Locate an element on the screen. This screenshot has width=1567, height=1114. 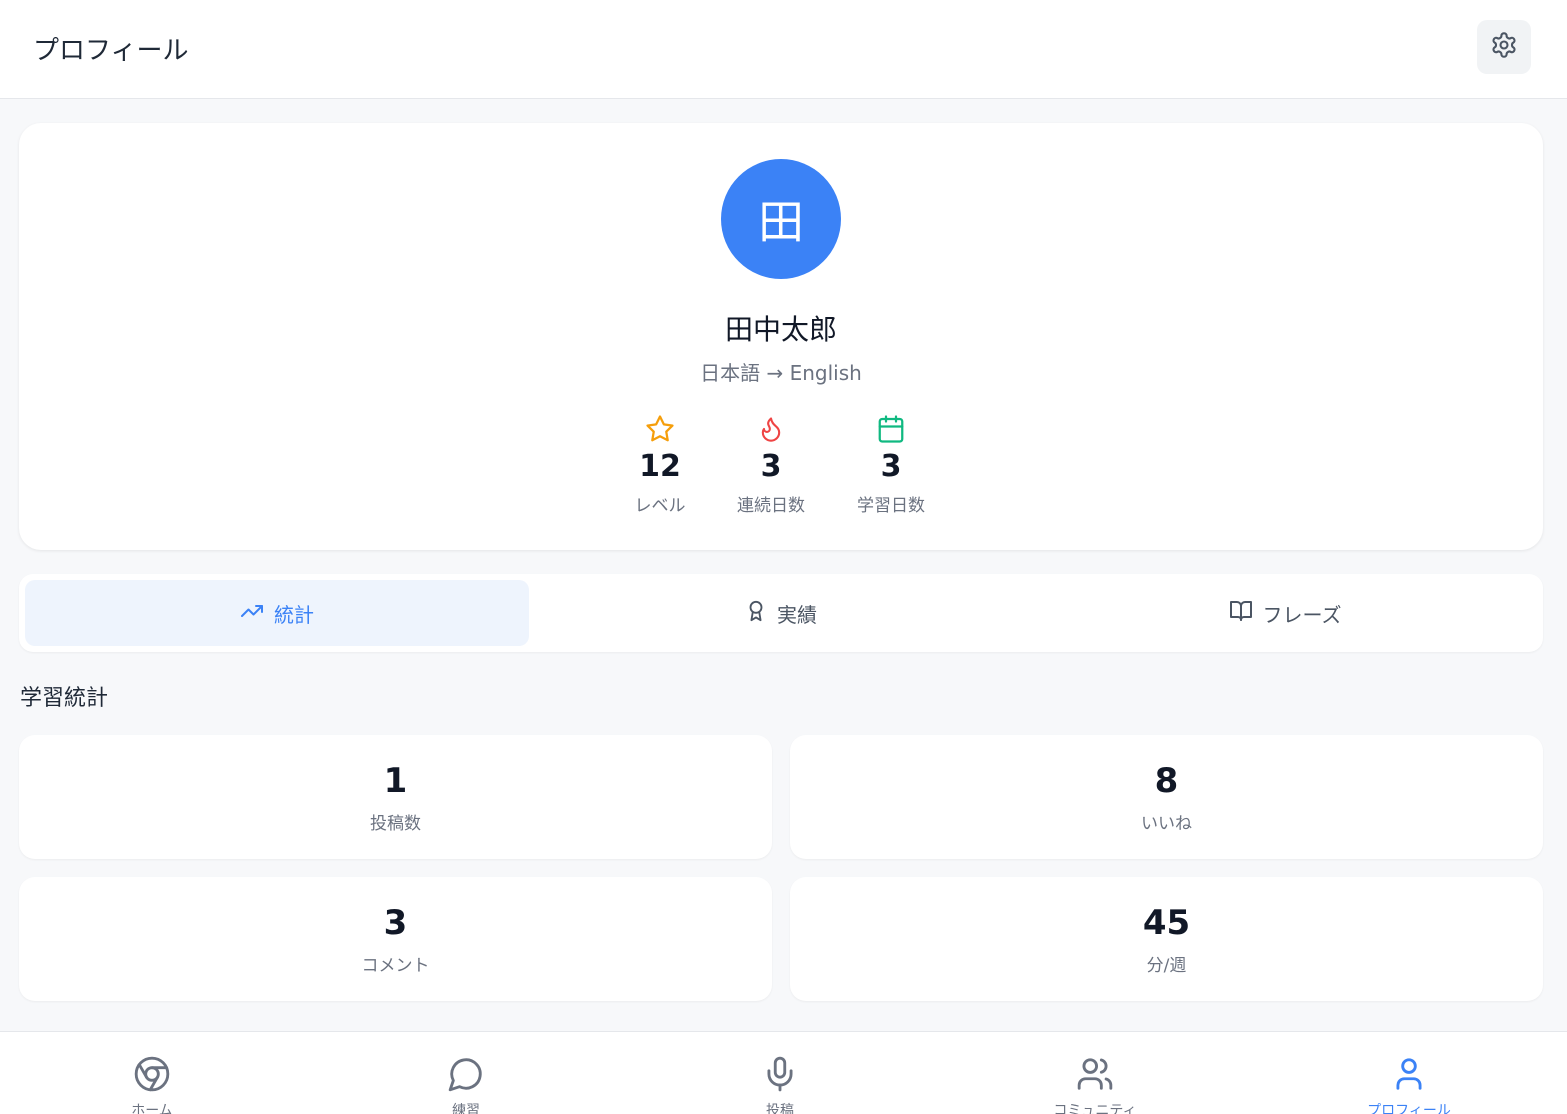
nav-practice-label: 練習 is located at coordinates (466, 1108).